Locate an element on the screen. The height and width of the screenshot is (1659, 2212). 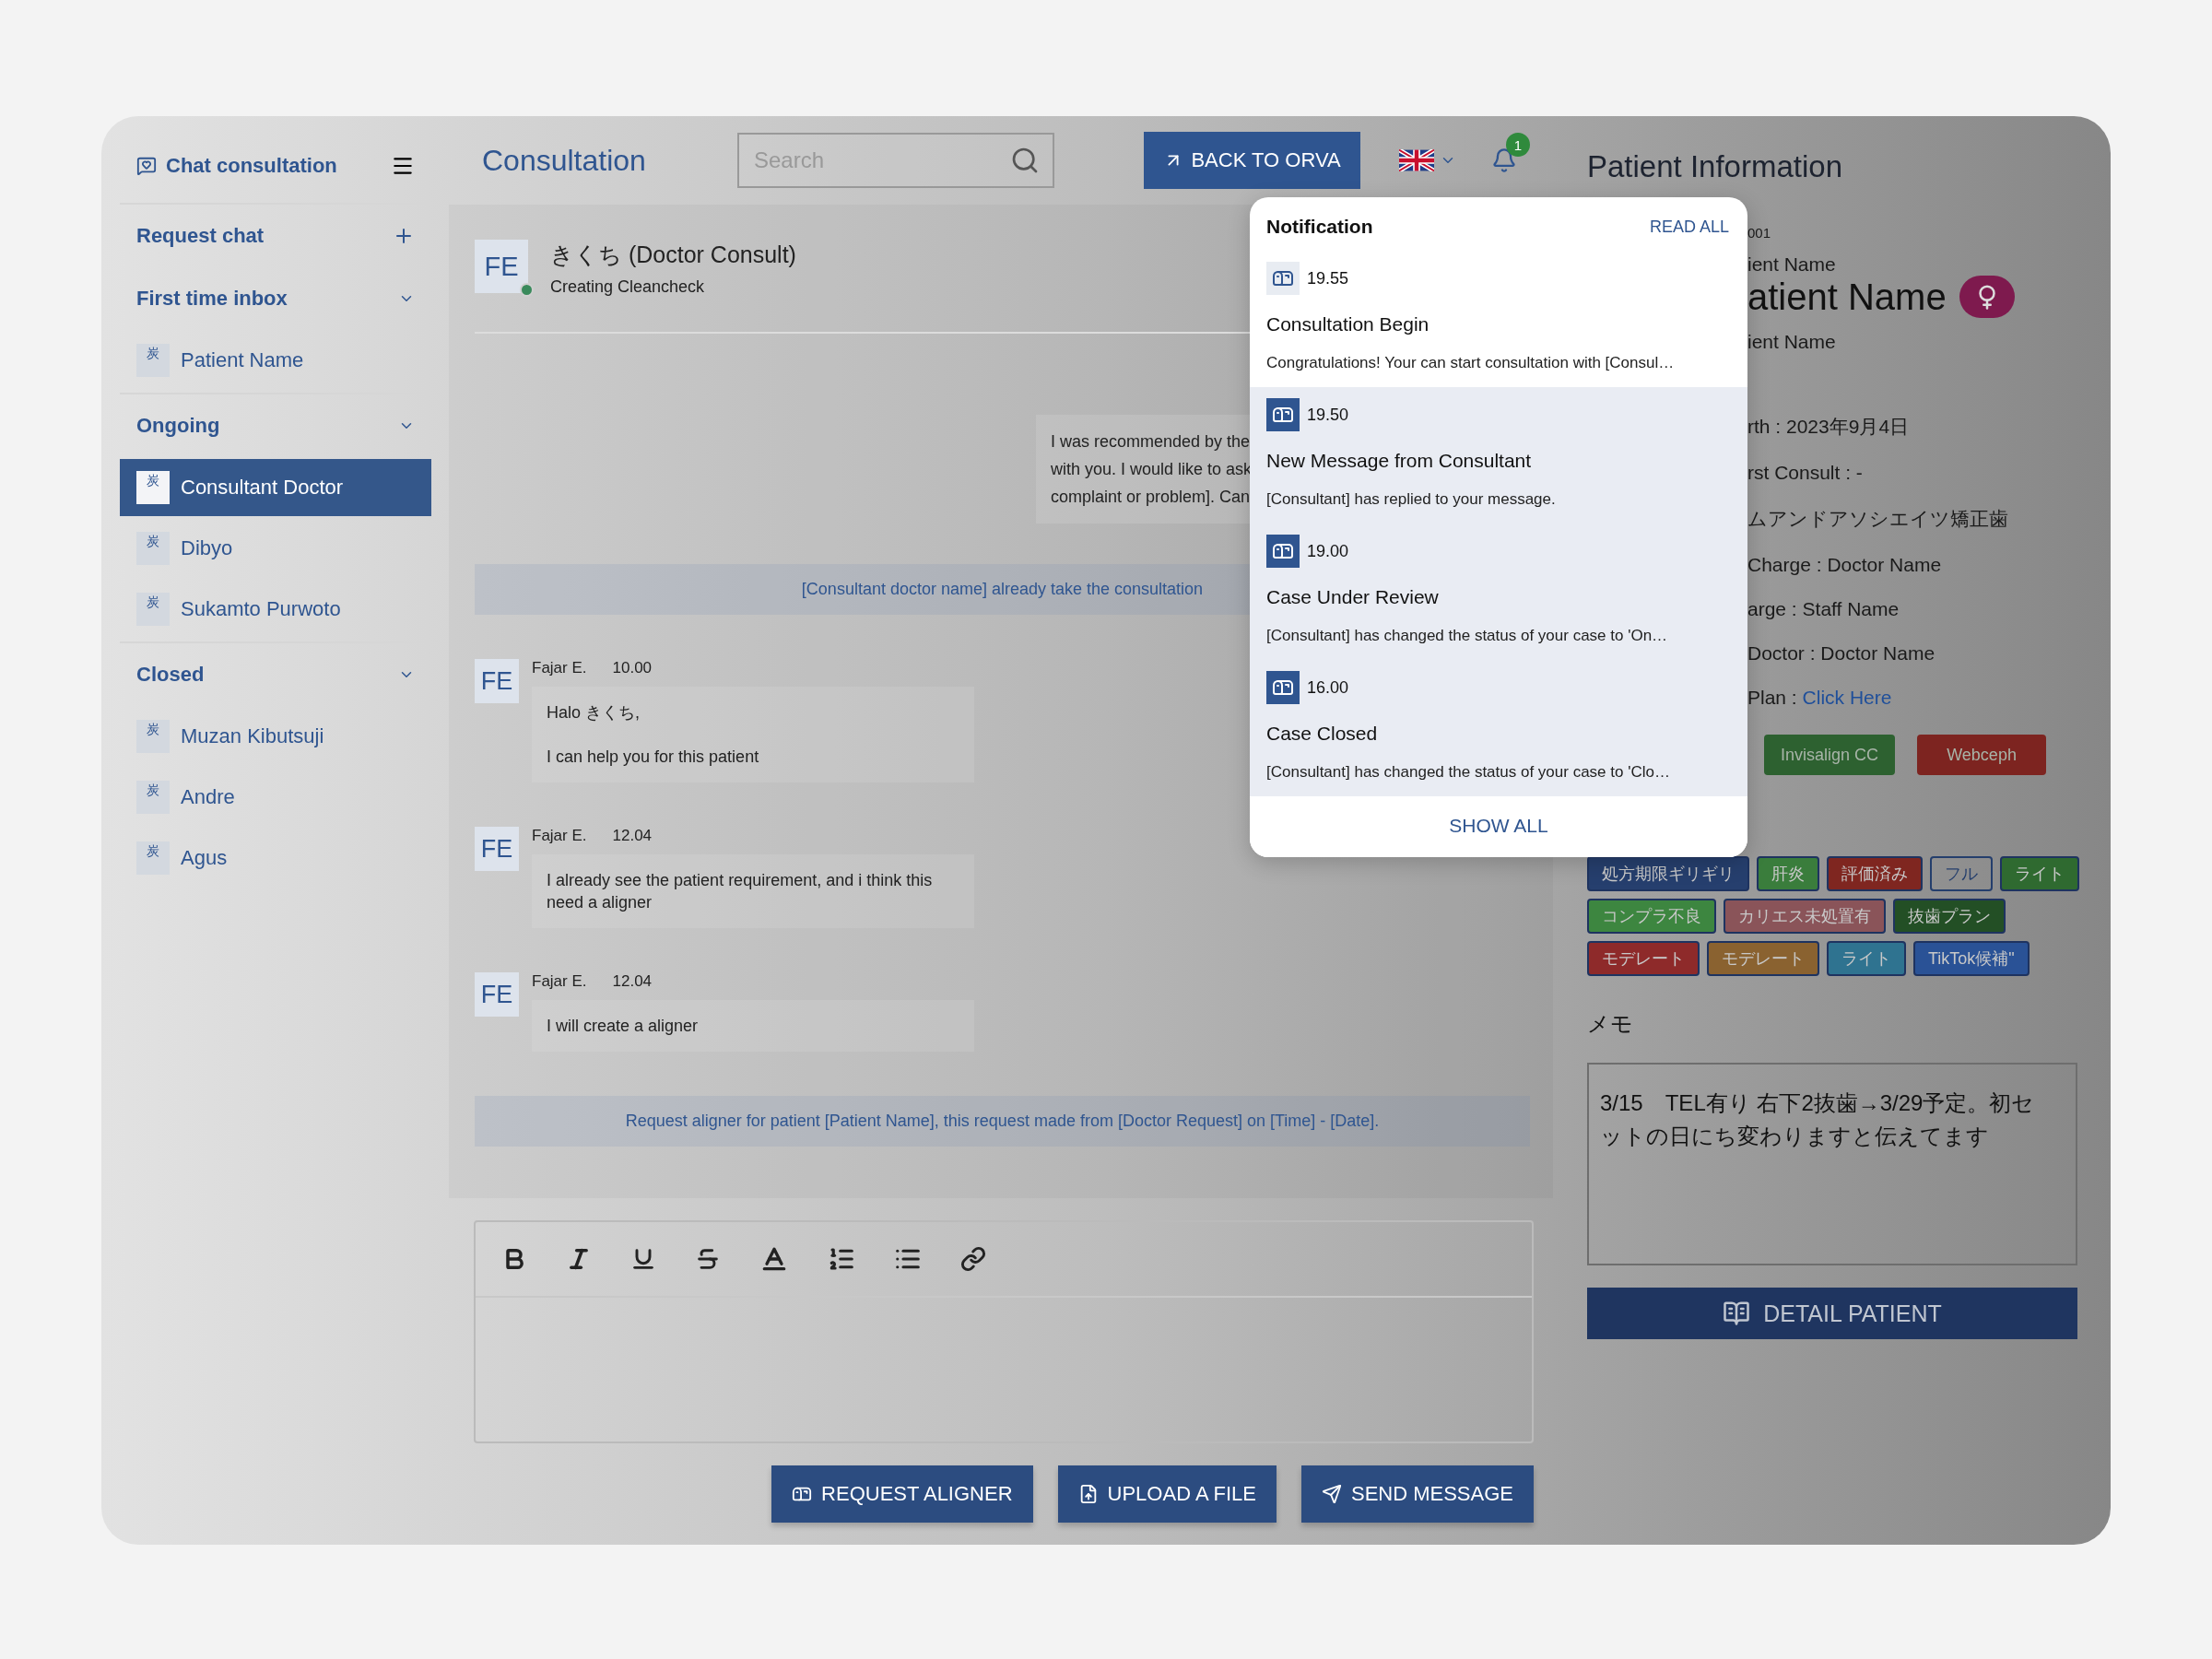
popup-title: Notification is located at coordinates (1319, 227).